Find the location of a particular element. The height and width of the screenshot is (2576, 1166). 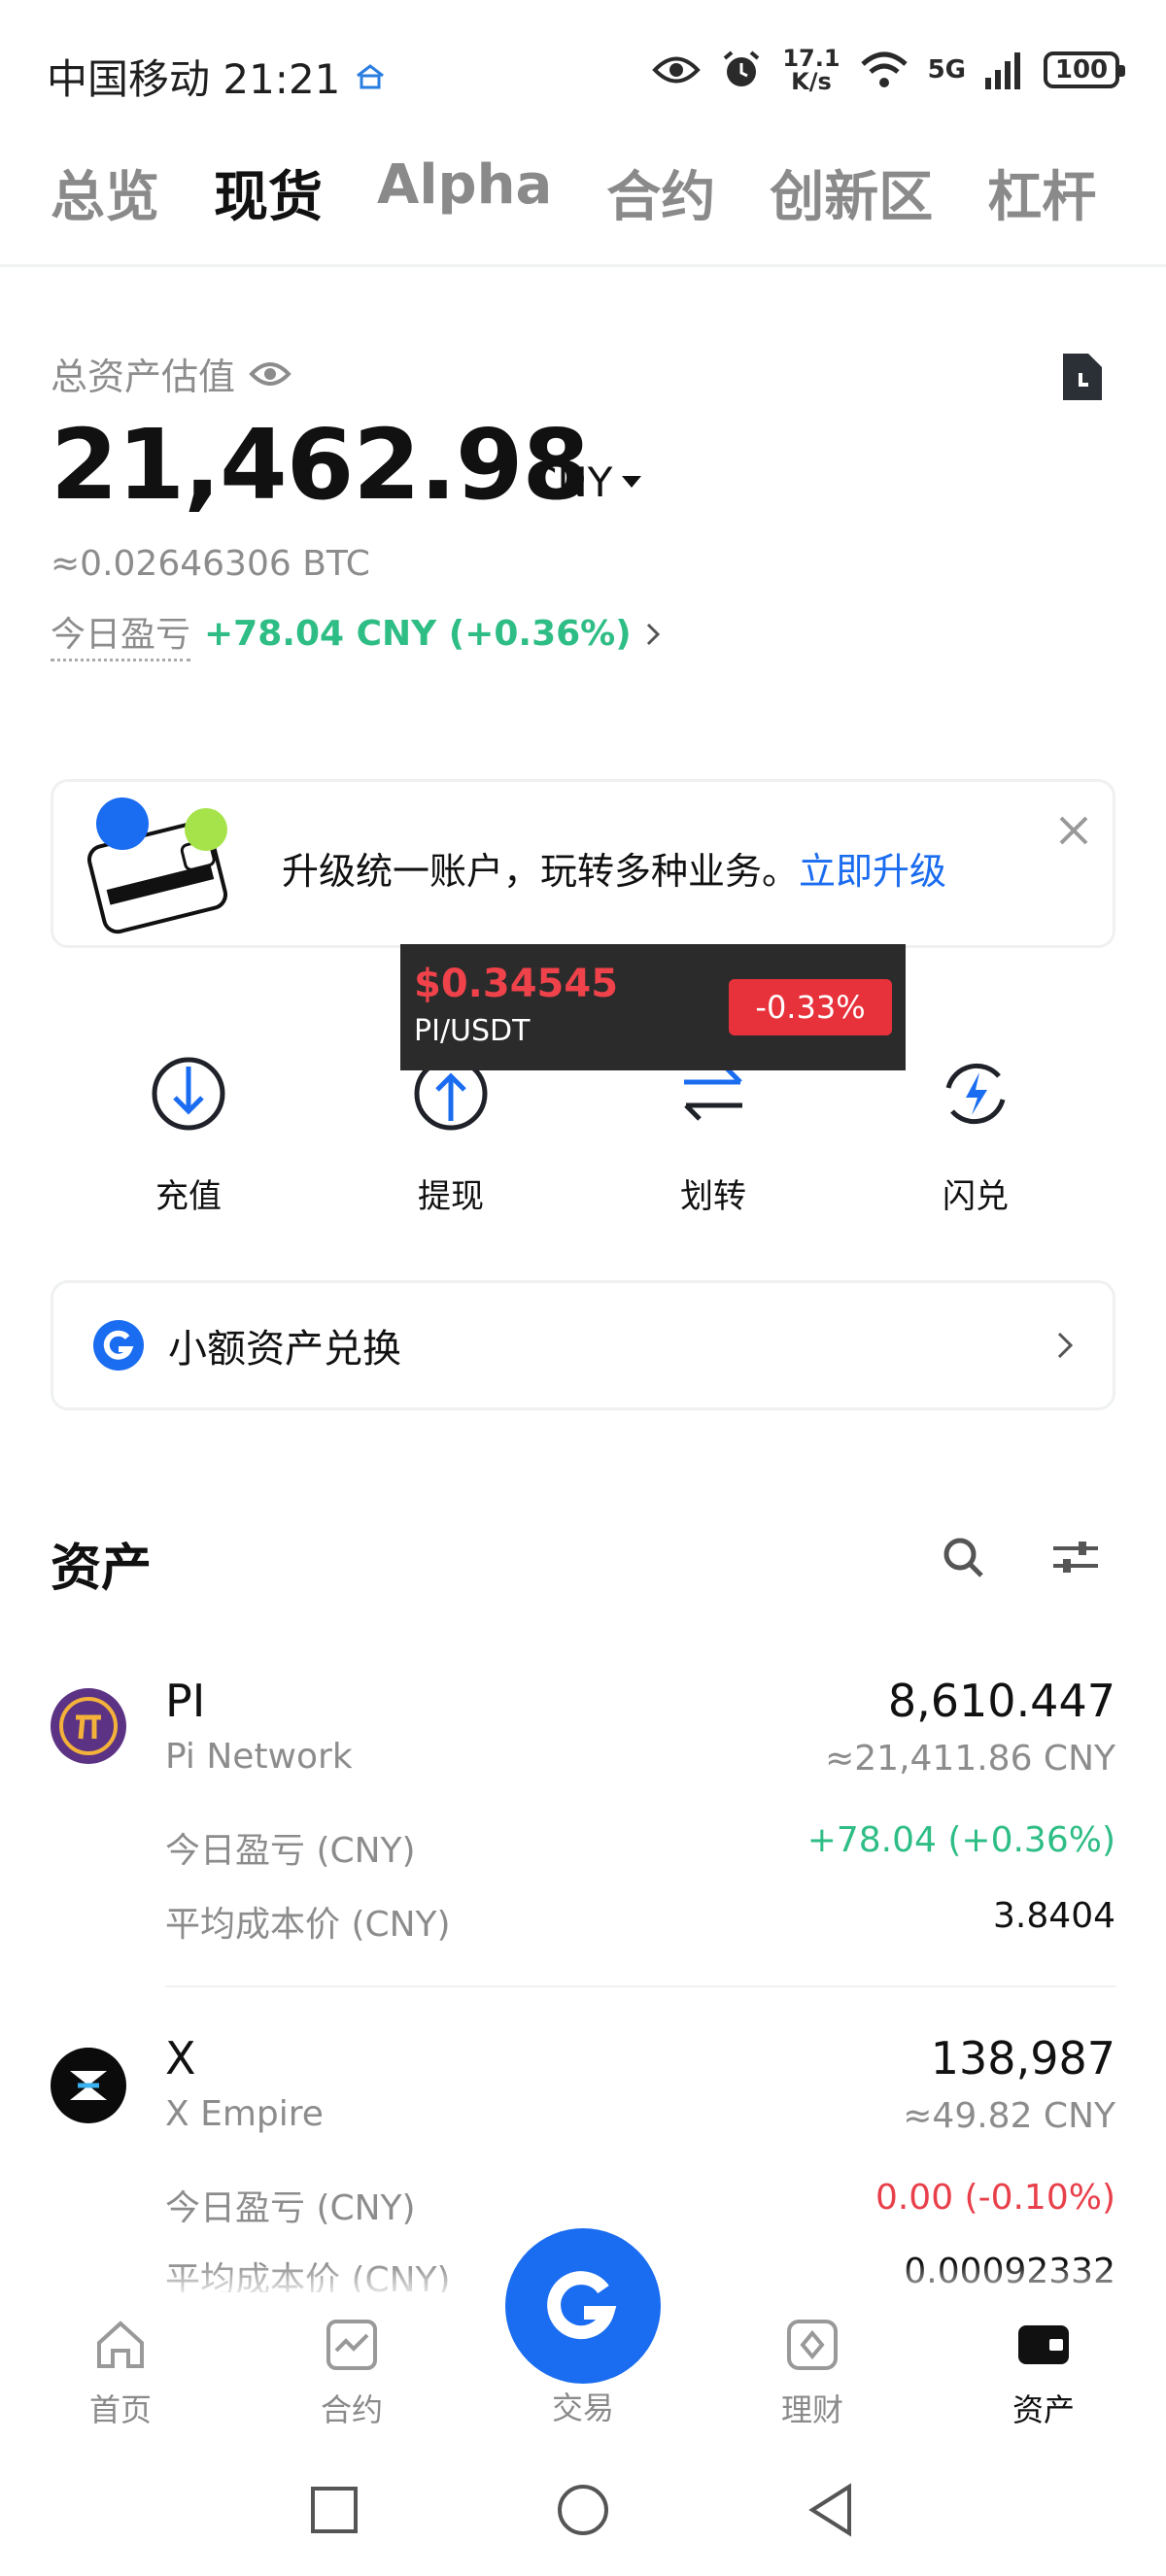

assets-section-title: 资产 is located at coordinates (102, 1569).